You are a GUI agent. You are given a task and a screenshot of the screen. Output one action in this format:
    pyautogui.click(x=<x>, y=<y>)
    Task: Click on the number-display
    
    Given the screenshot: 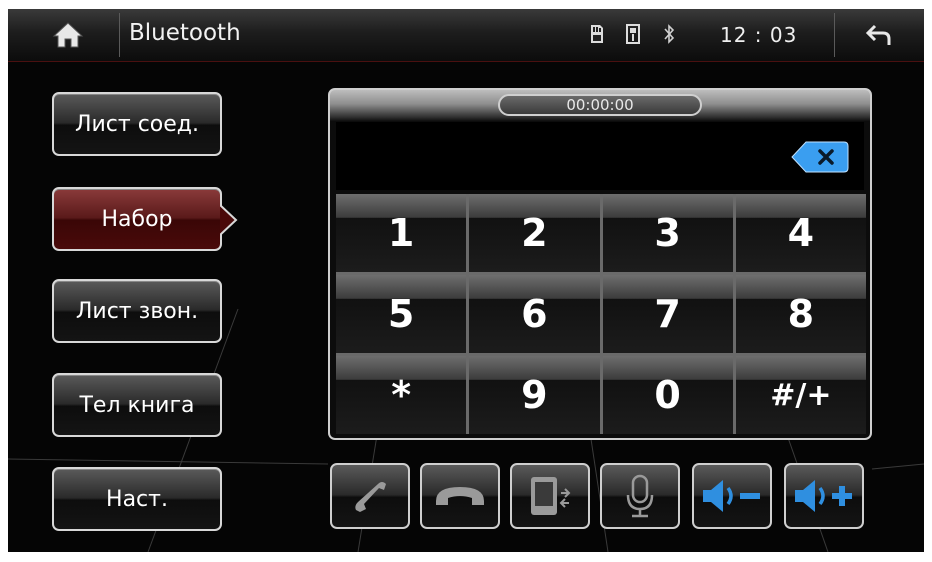 What is the action you would take?
    pyautogui.click(x=600, y=156)
    